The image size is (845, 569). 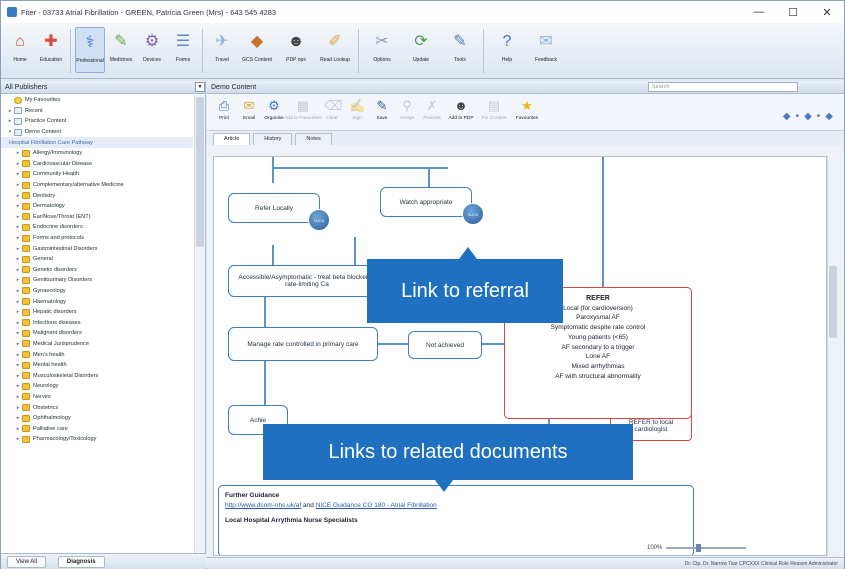 I want to click on maximize-button: ☐, so click(x=793, y=12).